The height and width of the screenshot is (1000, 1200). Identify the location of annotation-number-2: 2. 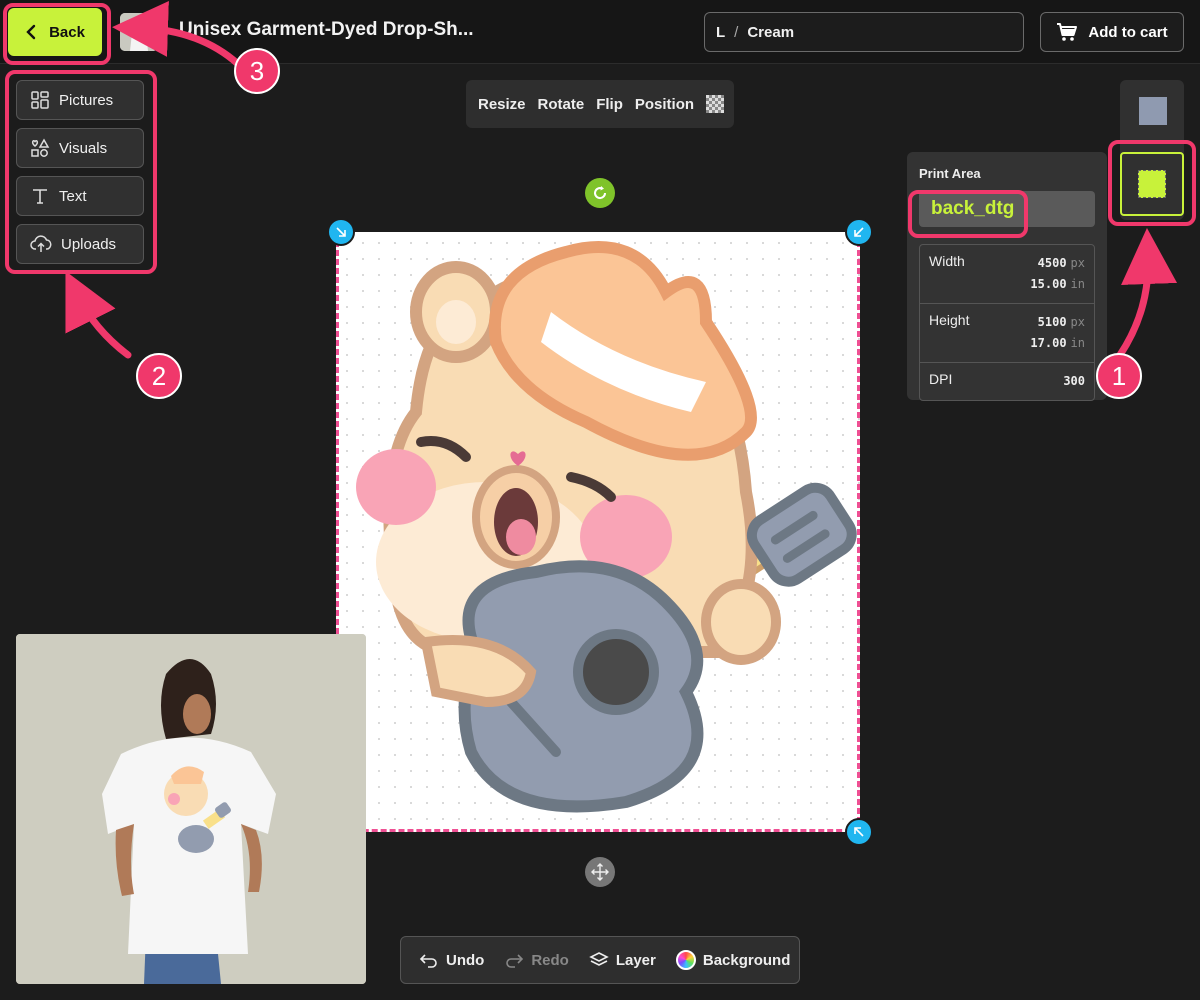
(159, 376).